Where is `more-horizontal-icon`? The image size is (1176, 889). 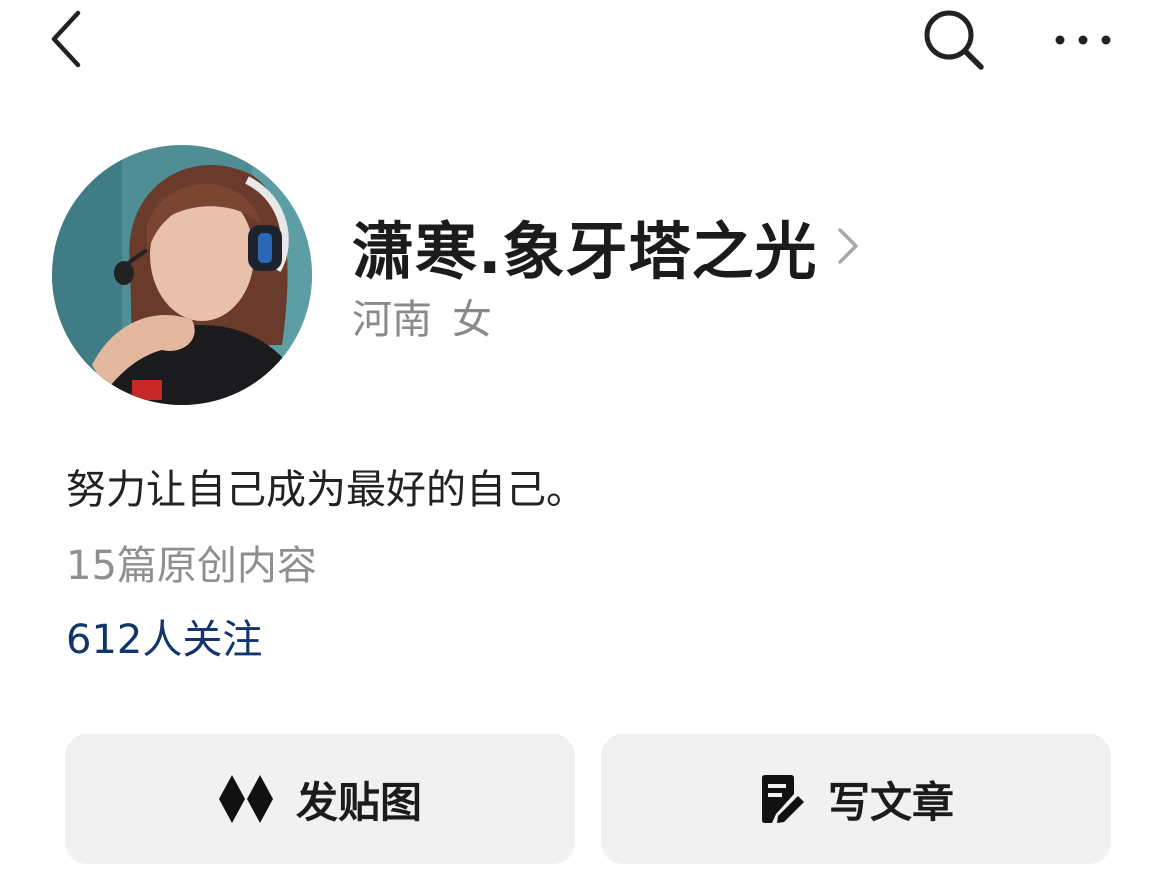
more-horizontal-icon is located at coordinates (1083, 41).